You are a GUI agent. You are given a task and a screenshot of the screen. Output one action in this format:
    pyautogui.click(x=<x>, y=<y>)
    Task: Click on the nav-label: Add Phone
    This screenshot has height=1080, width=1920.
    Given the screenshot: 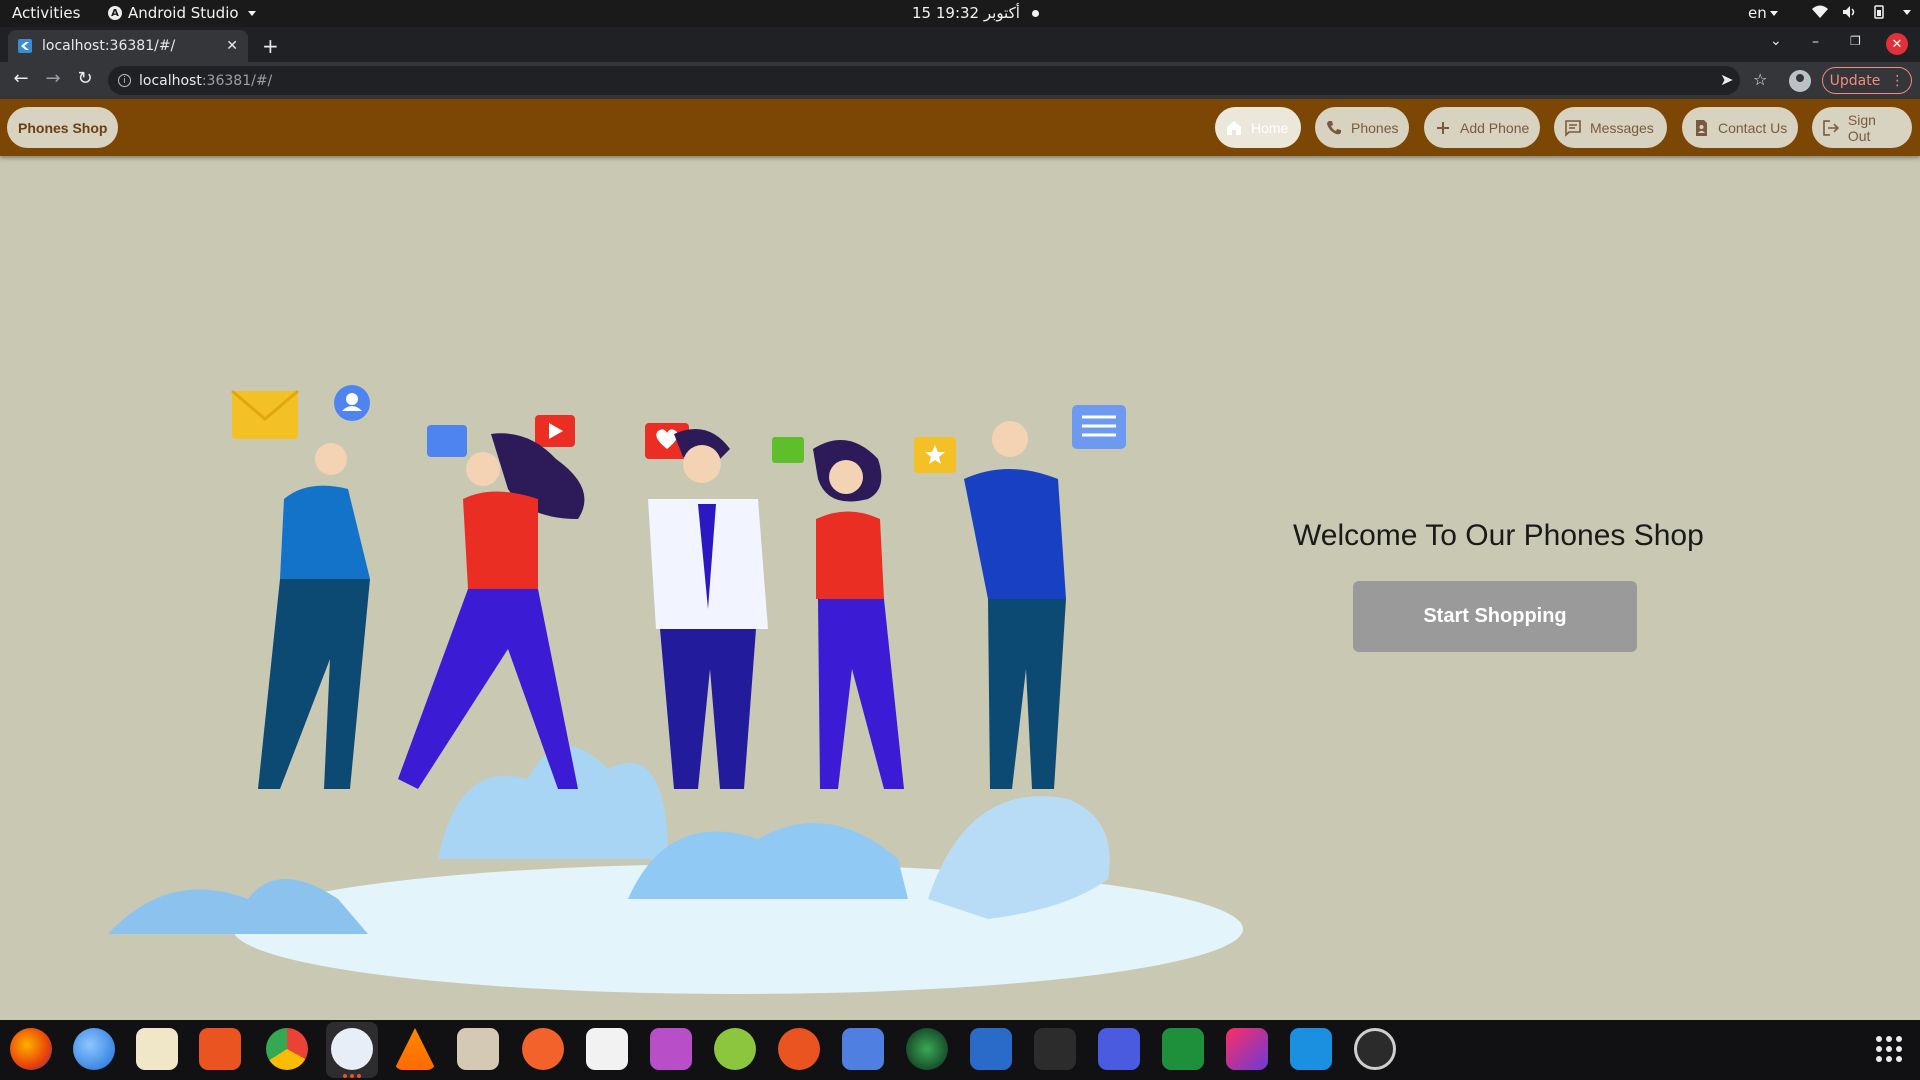 What is the action you would take?
    pyautogui.click(x=1495, y=127)
    